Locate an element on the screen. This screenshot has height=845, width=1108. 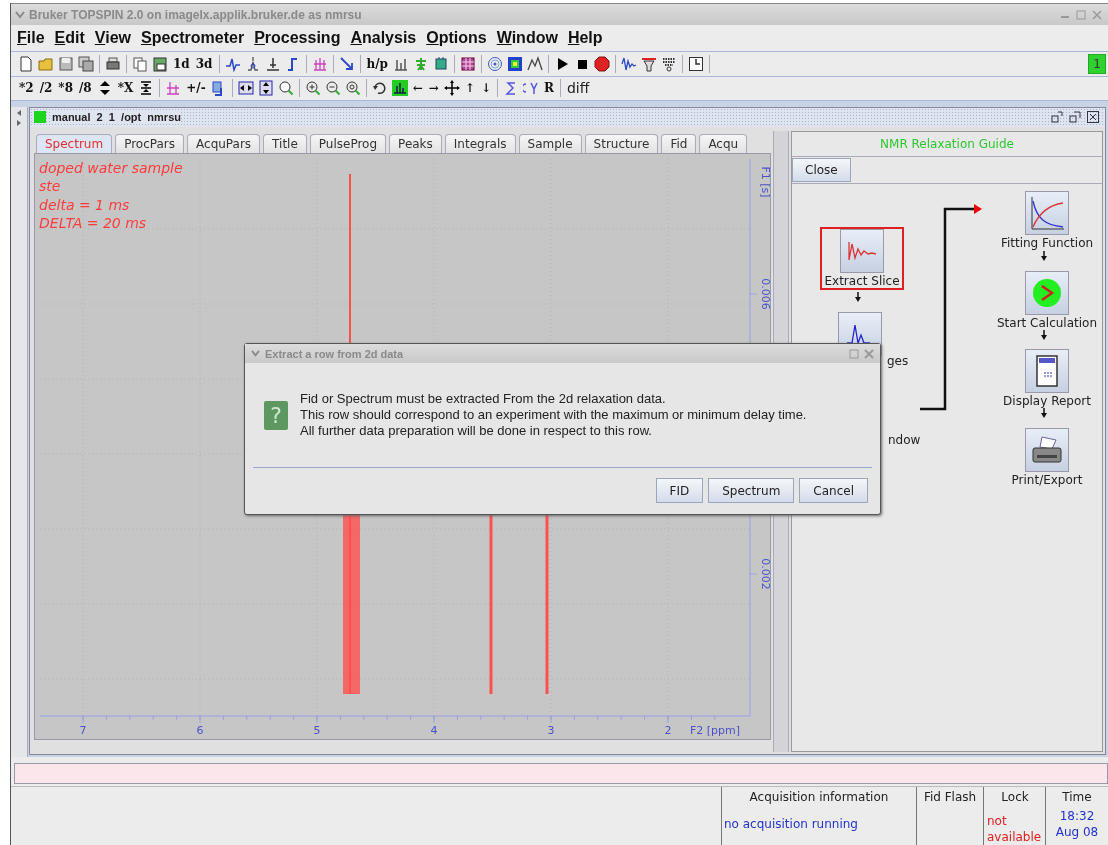
axis-tick-label: 5 is located at coordinates (317, 730).